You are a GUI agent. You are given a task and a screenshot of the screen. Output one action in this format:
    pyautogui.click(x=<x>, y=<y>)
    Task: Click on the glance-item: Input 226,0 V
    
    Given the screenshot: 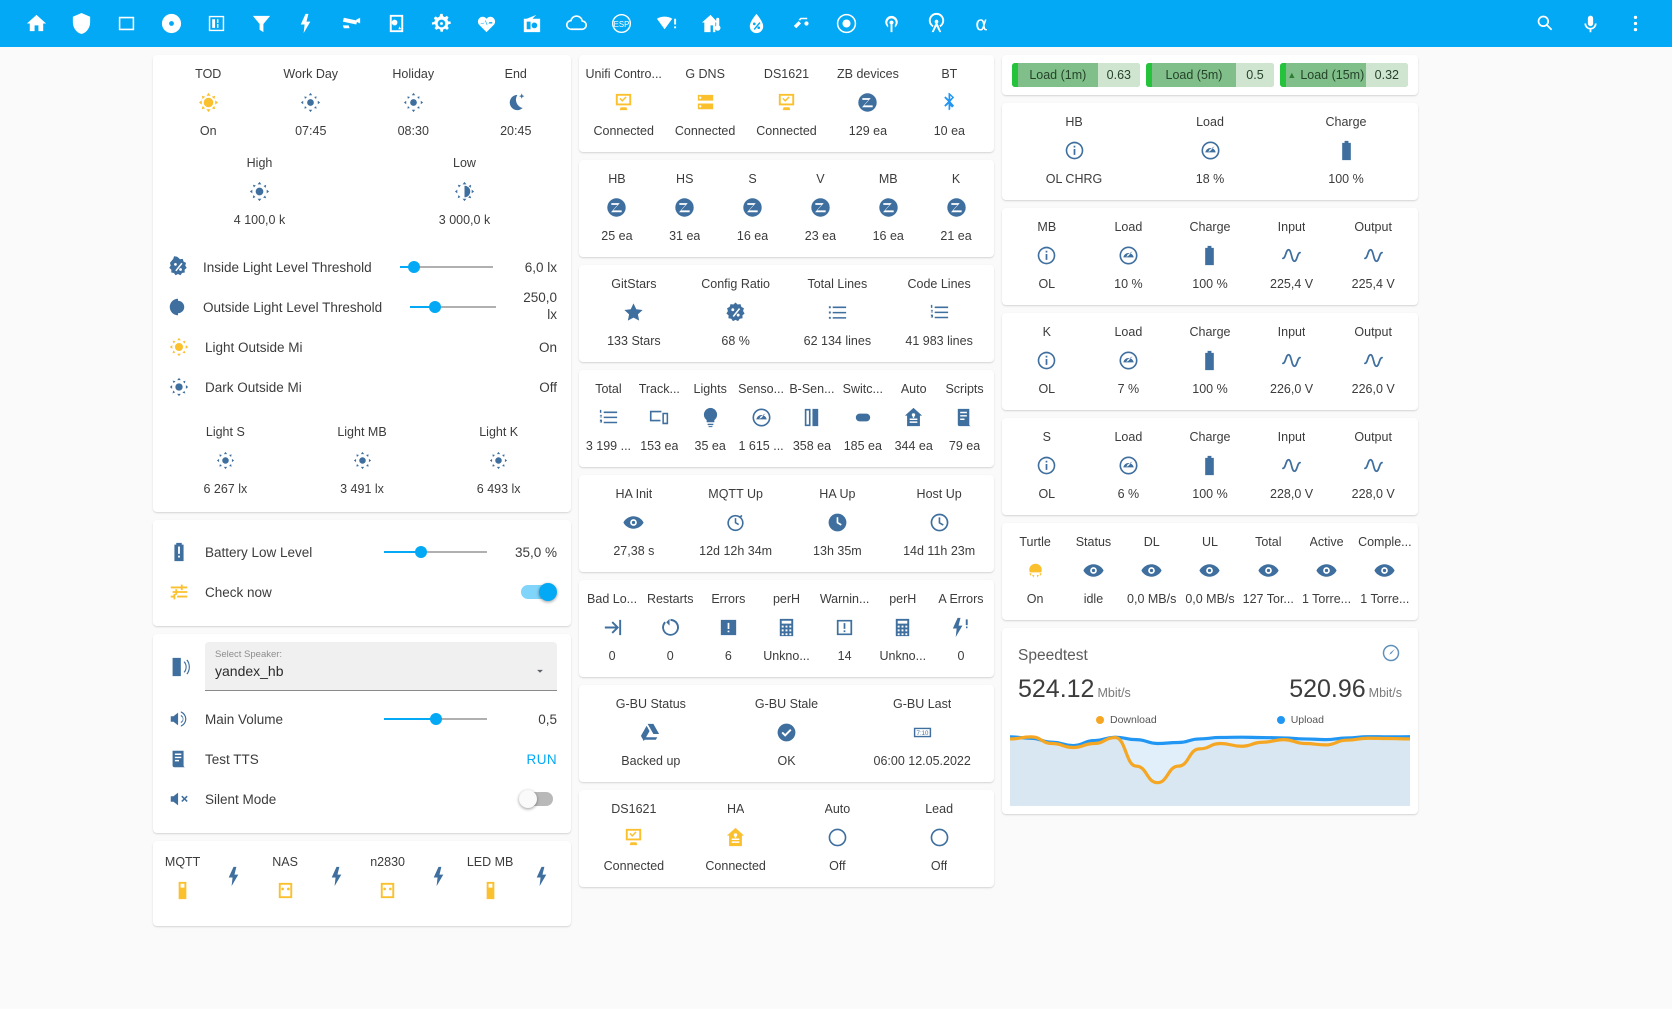 What is the action you would take?
    pyautogui.click(x=1292, y=360)
    